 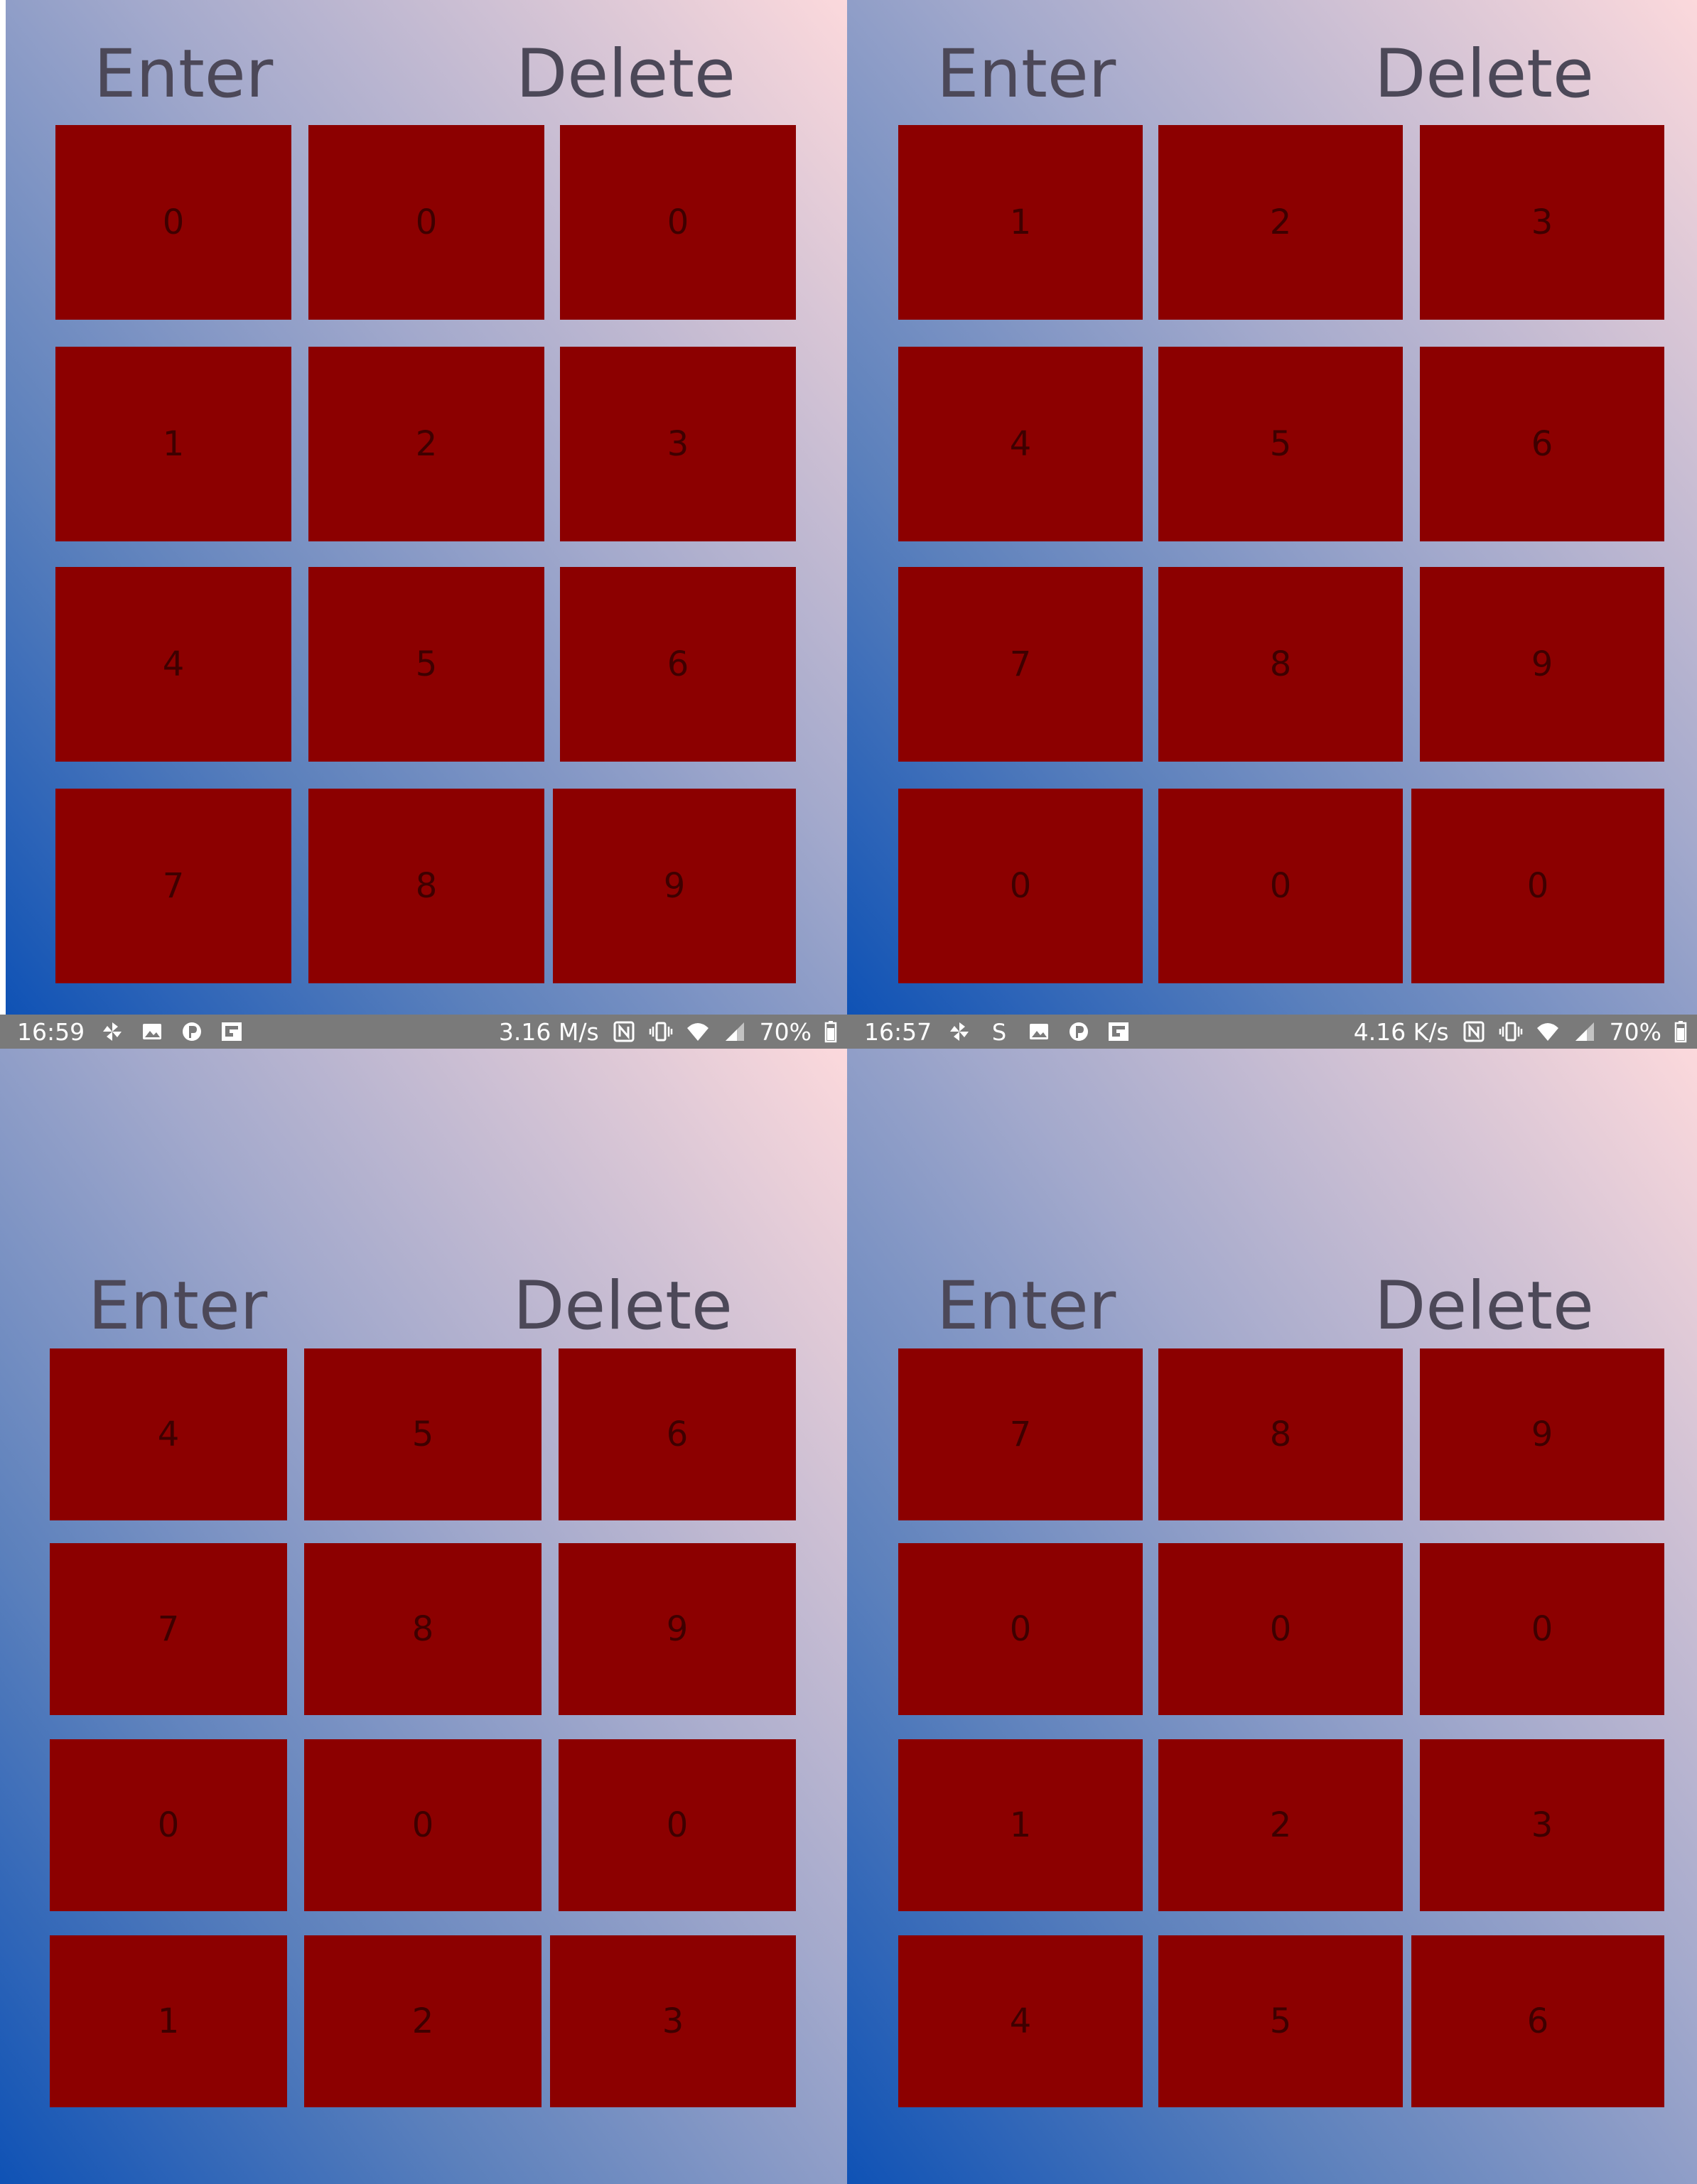 What do you see at coordinates (999, 1032) in the screenshot?
I see `svg-text: S` at bounding box center [999, 1032].